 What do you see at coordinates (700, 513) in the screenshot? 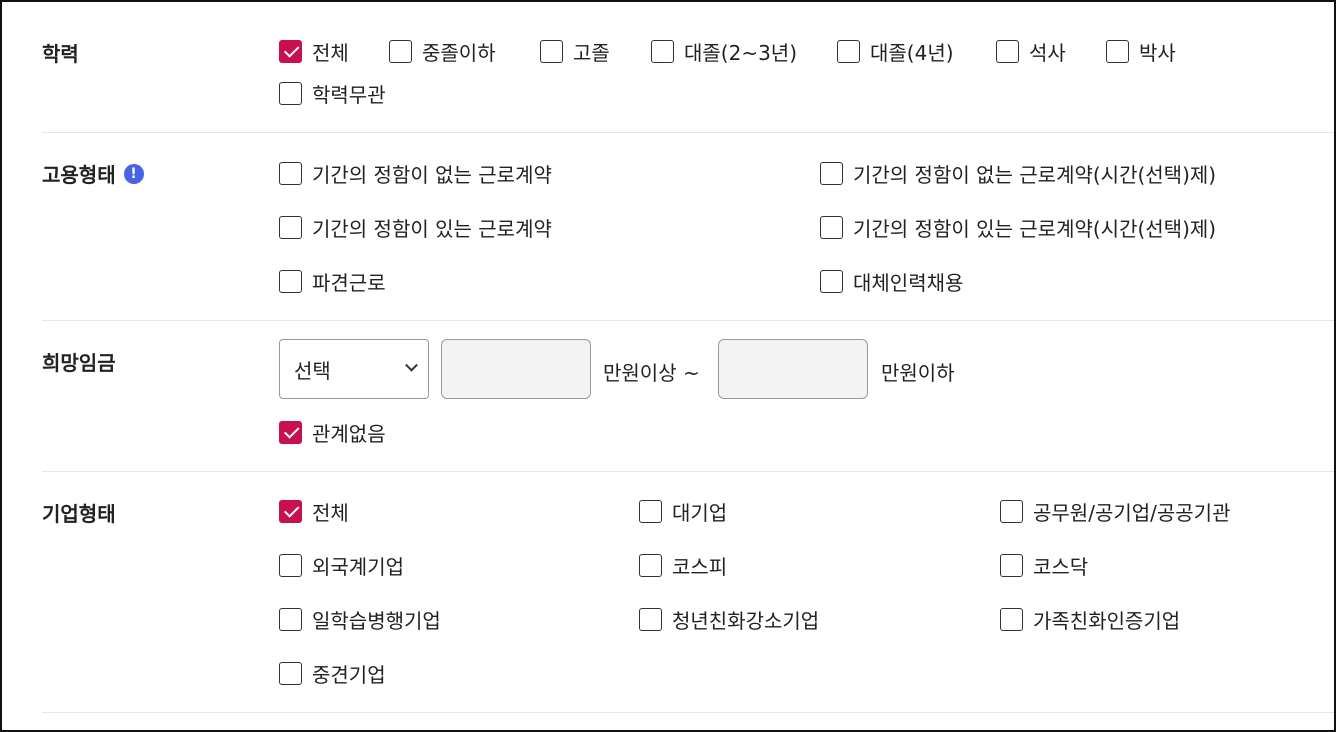
I see `option-label: 대기업` at bounding box center [700, 513].